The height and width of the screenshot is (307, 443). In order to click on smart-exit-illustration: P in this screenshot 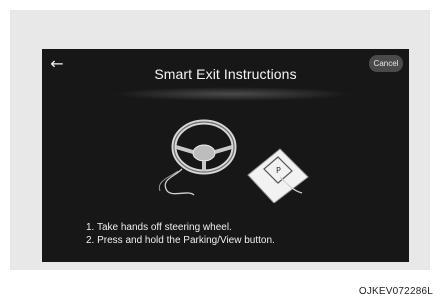, I will do `click(233, 161)`.